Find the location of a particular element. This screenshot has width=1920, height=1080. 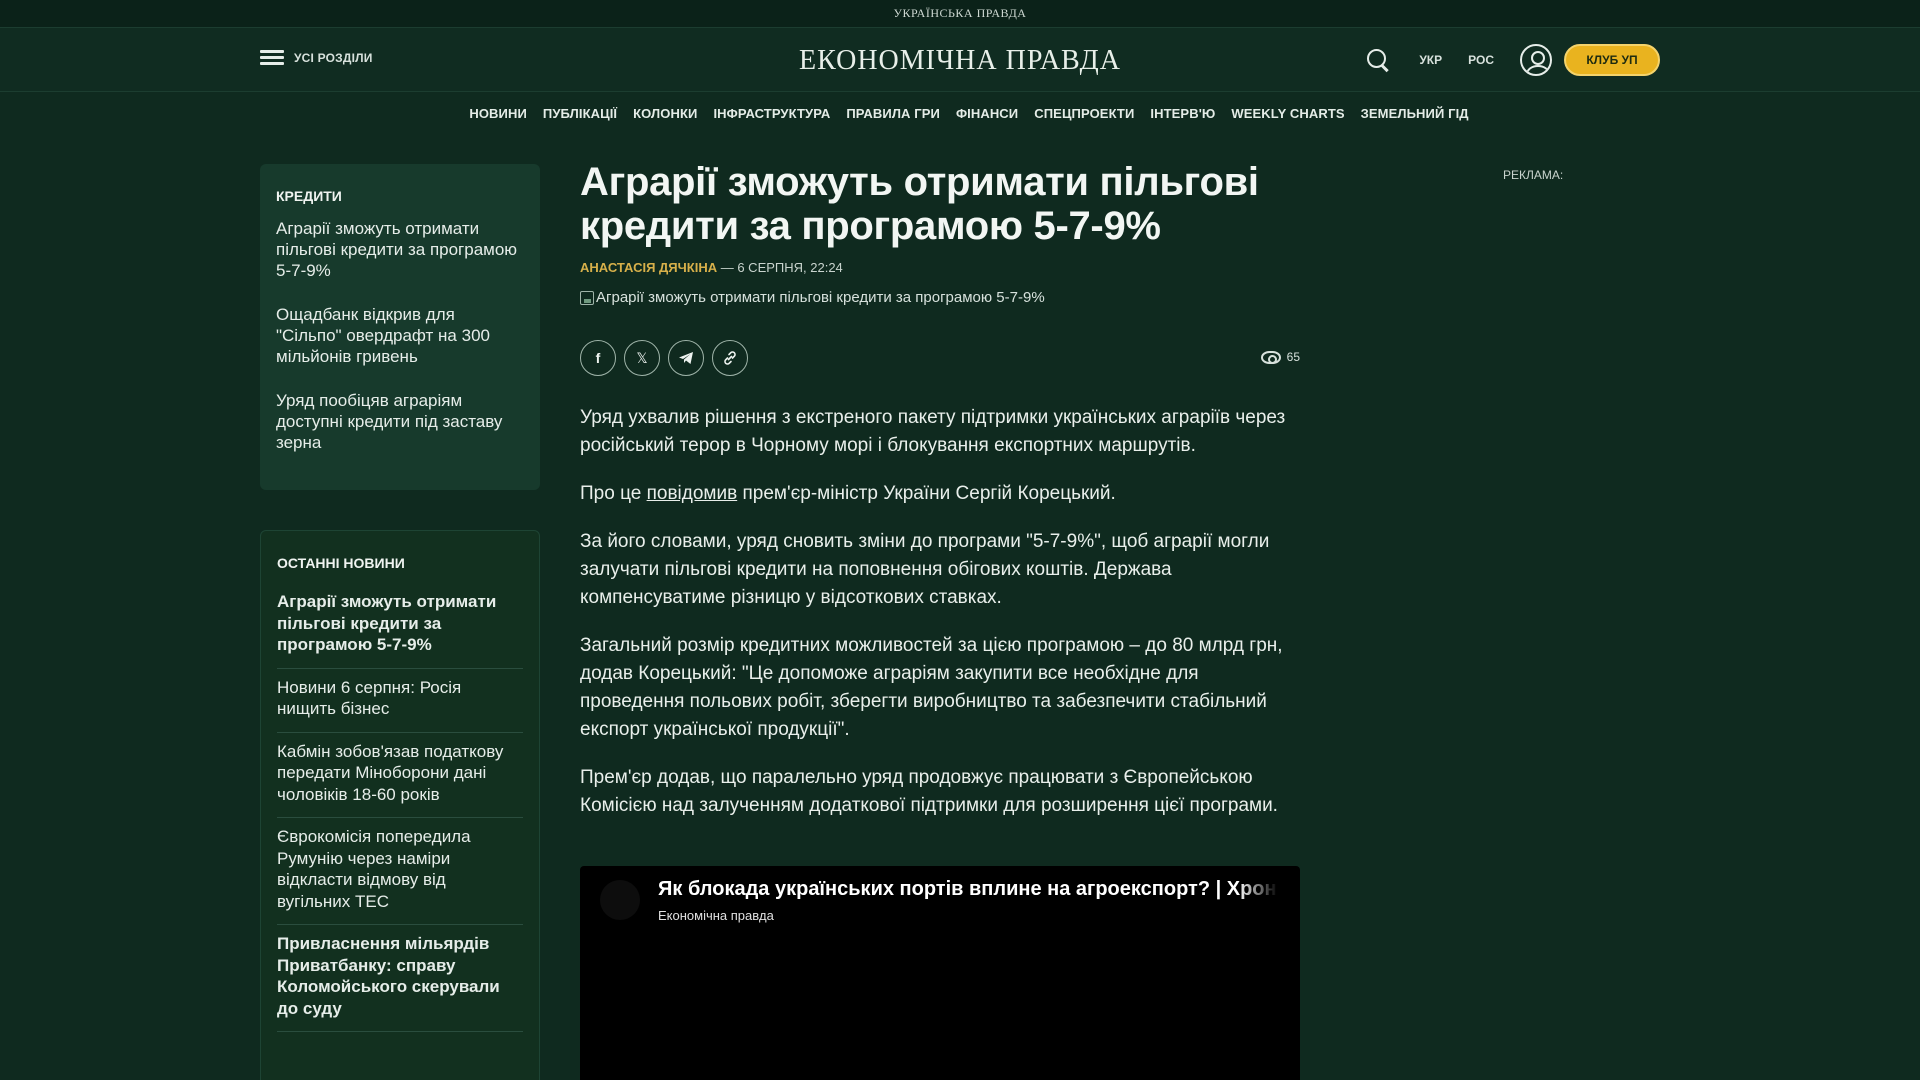

channel-avatar is located at coordinates (620, 900).